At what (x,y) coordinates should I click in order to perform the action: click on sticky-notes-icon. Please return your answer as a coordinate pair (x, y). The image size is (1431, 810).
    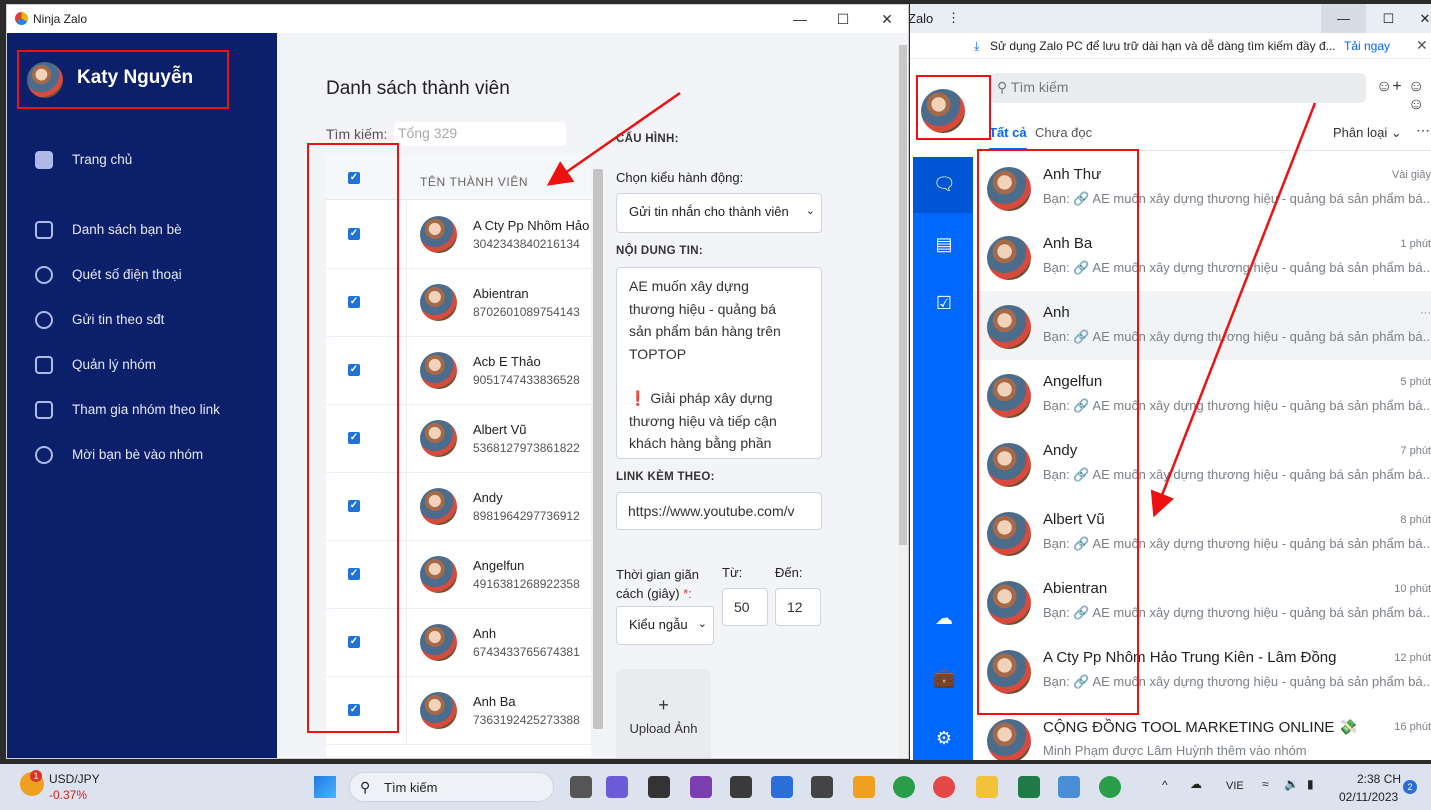
    Looking at the image, I should click on (741, 787).